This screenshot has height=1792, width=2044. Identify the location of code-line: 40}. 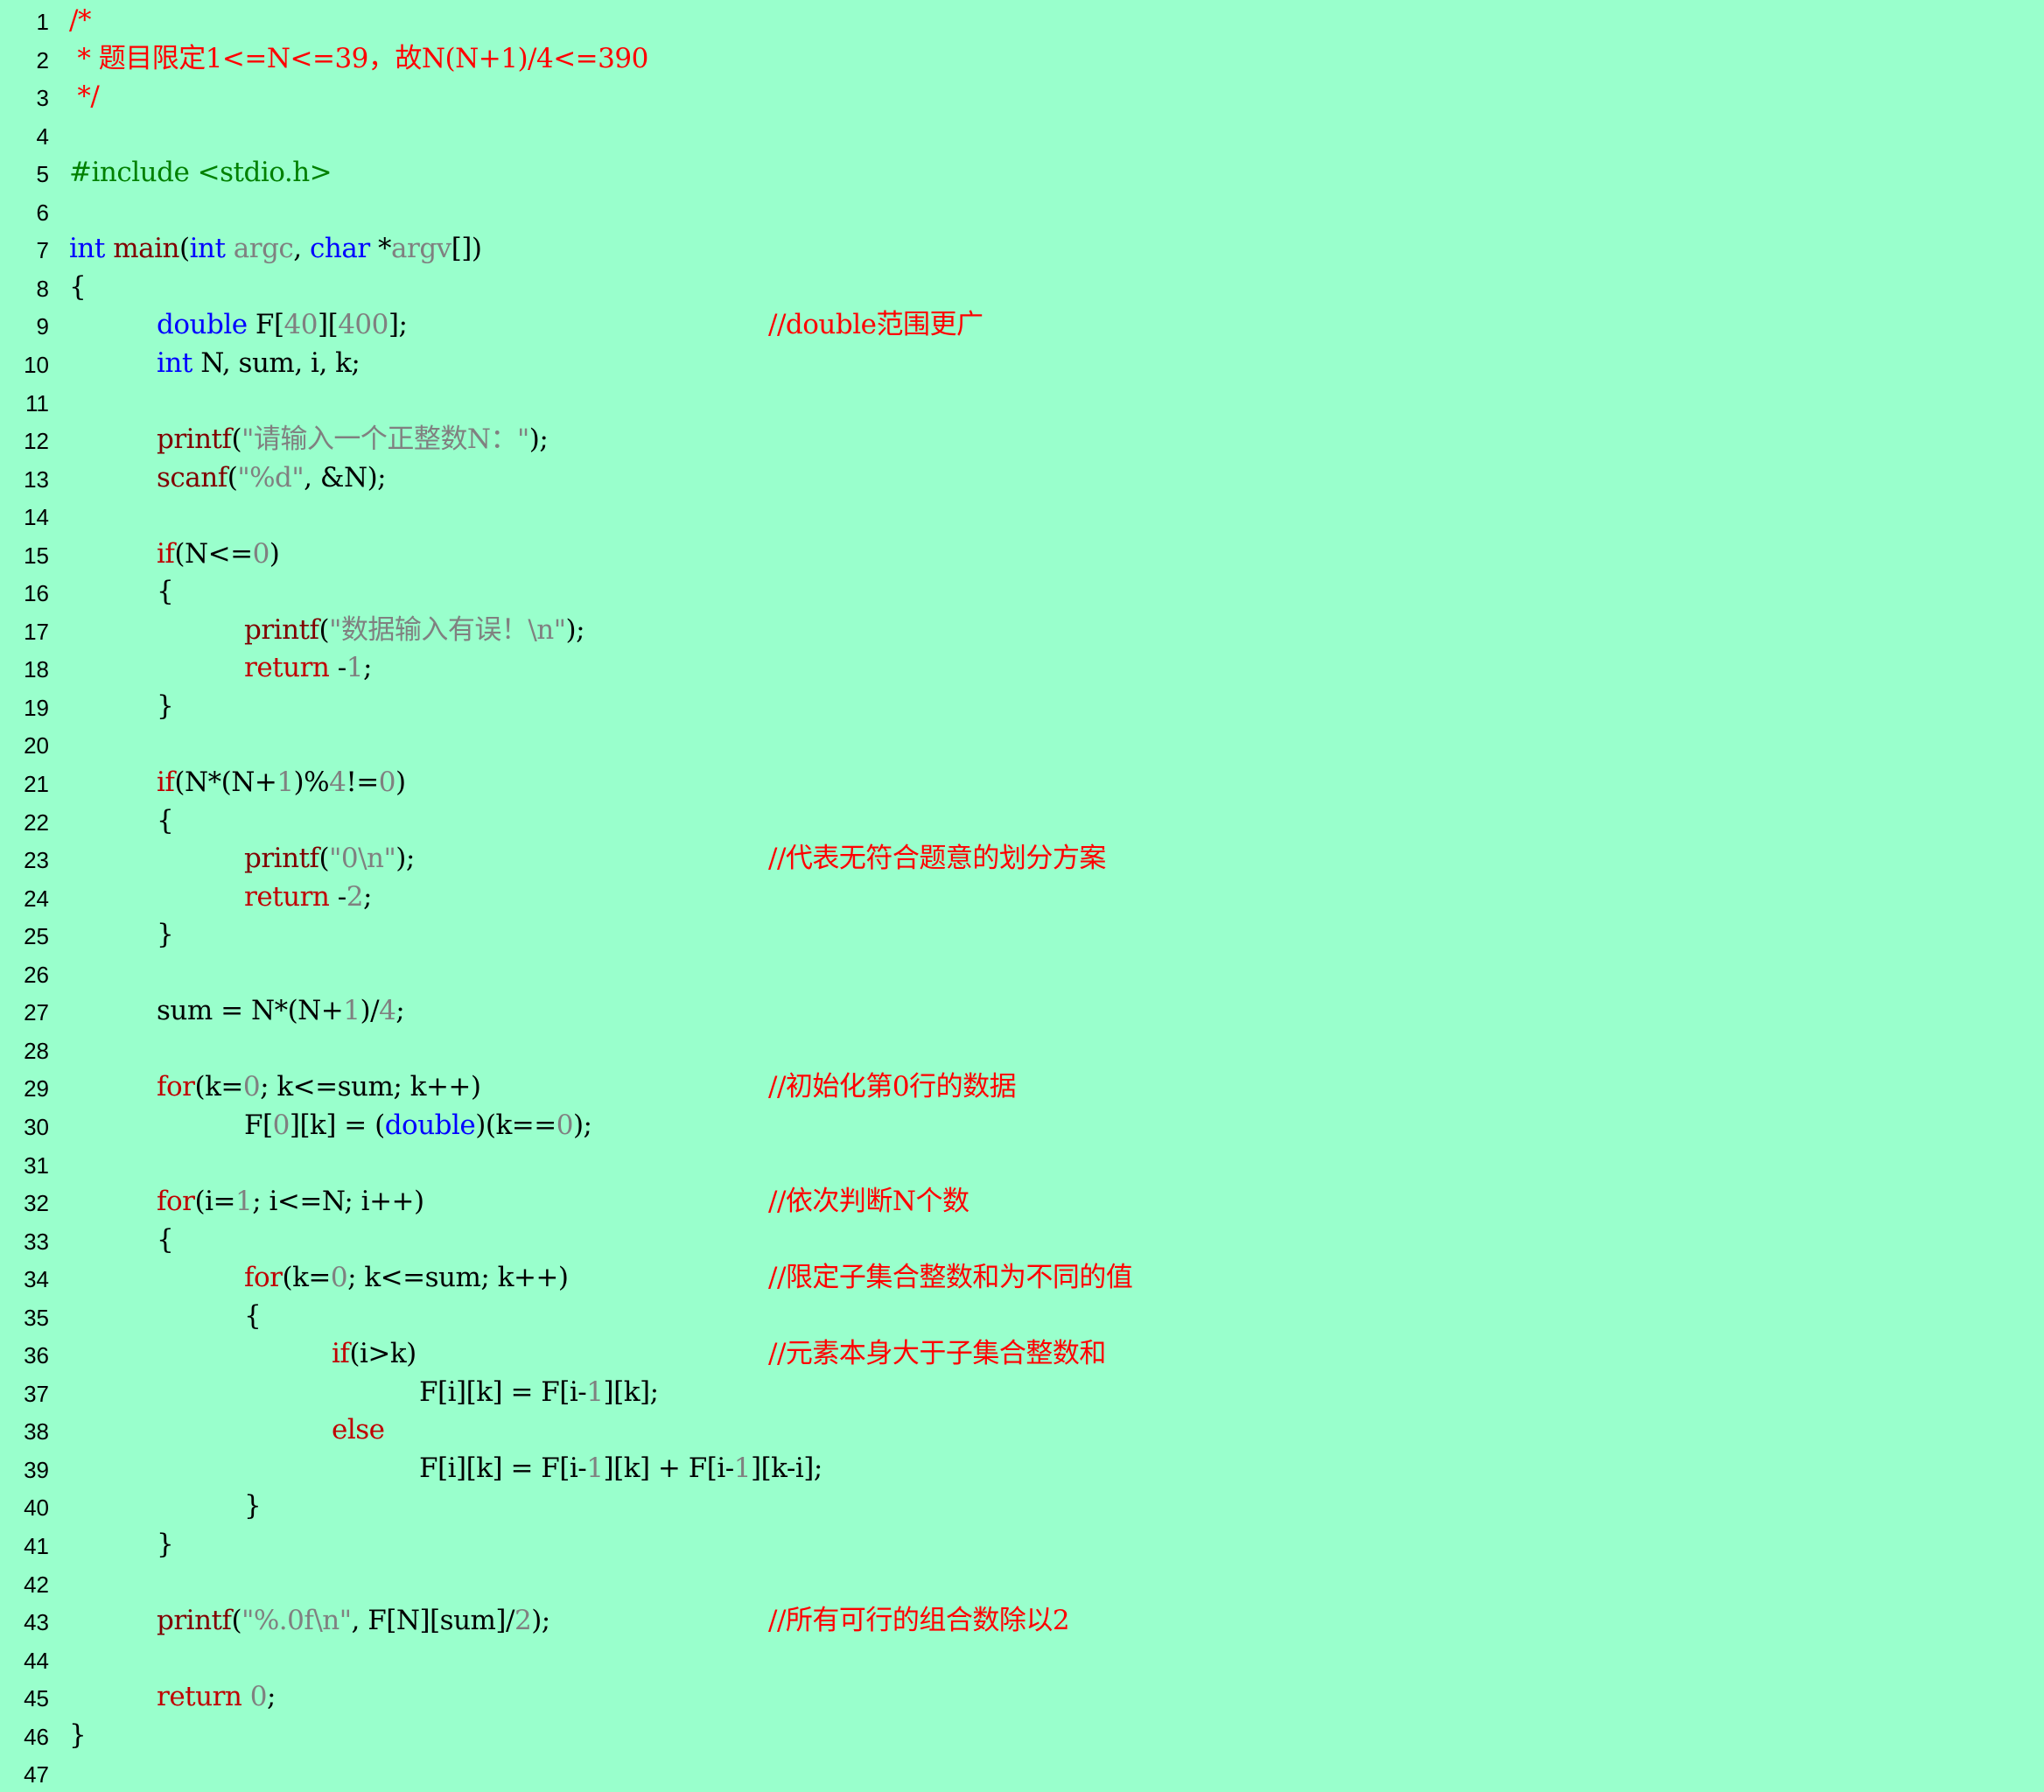
(1022, 1506).